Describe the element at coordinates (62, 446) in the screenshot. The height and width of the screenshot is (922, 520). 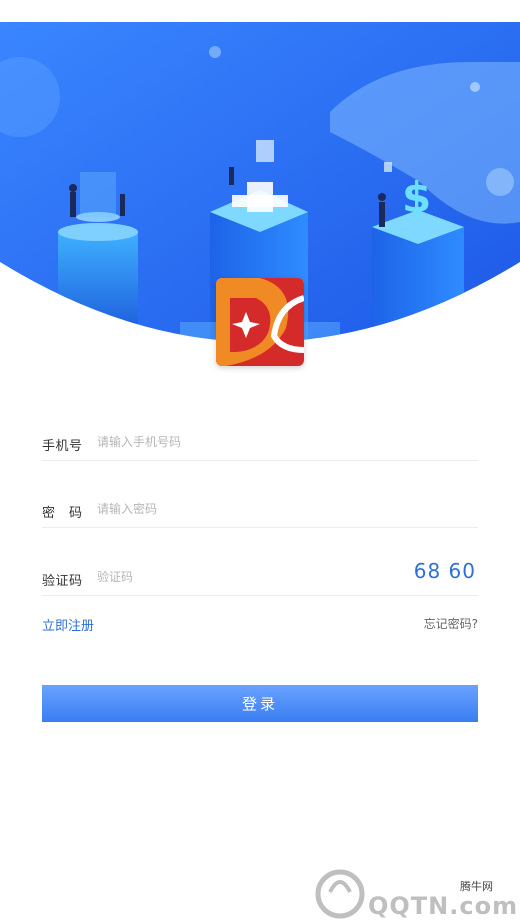
I see `phone-label: 手机号` at that location.